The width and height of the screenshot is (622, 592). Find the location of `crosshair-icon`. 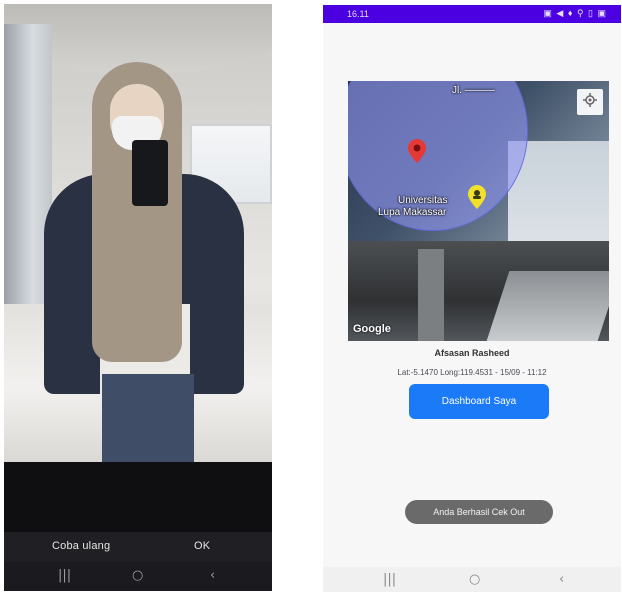

crosshair-icon is located at coordinates (590, 102).